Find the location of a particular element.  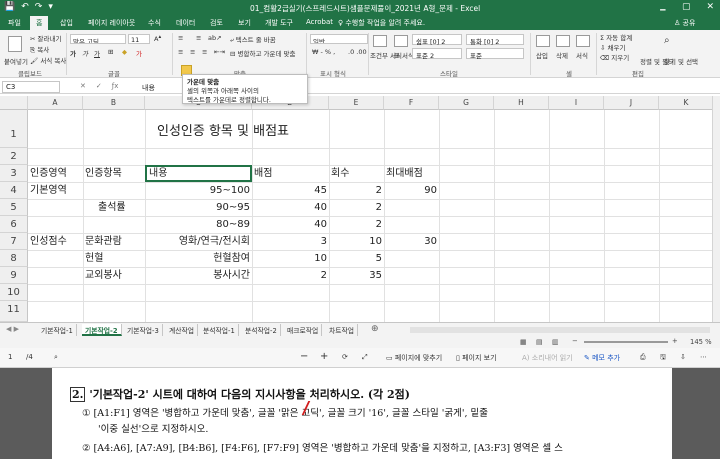

fit-page-button: ▭ 페이지에 맞추기 is located at coordinates (414, 358).